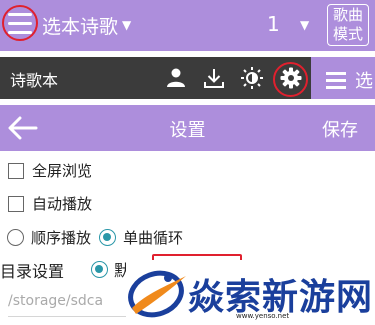 The height and width of the screenshot is (325, 375). What do you see at coordinates (250, 292) in the screenshot?
I see `watermark-overlay: 焱索新游网 www.yenso.net` at bounding box center [250, 292].